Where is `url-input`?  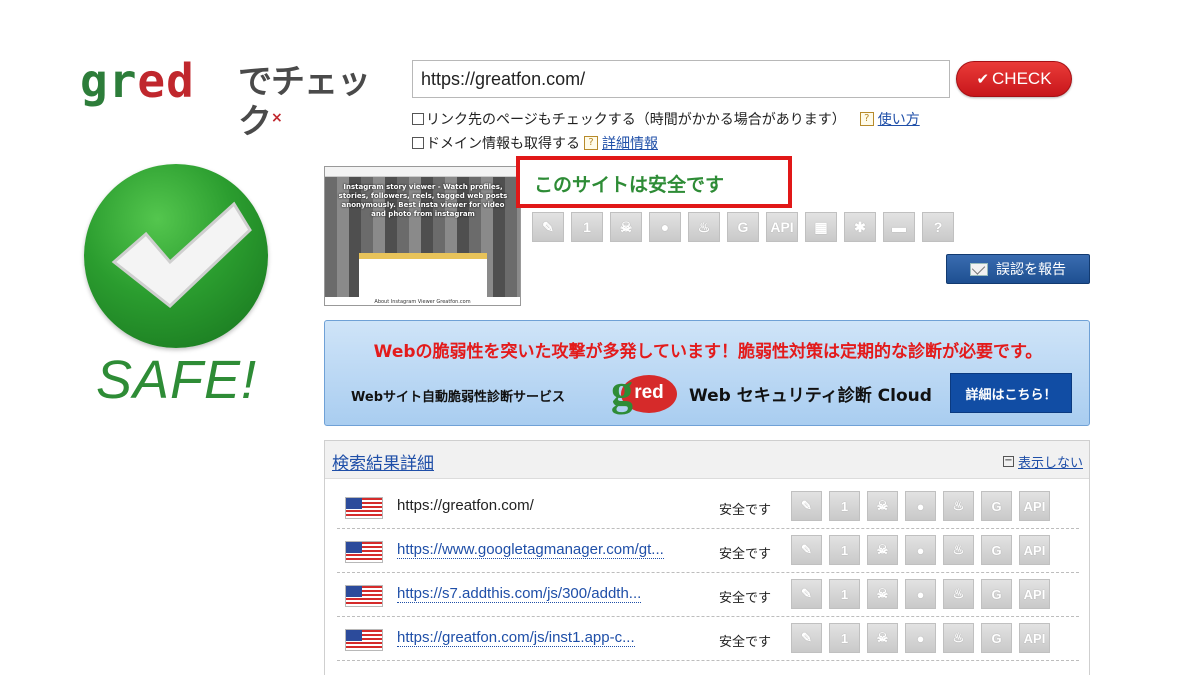
url-input is located at coordinates (681, 79).